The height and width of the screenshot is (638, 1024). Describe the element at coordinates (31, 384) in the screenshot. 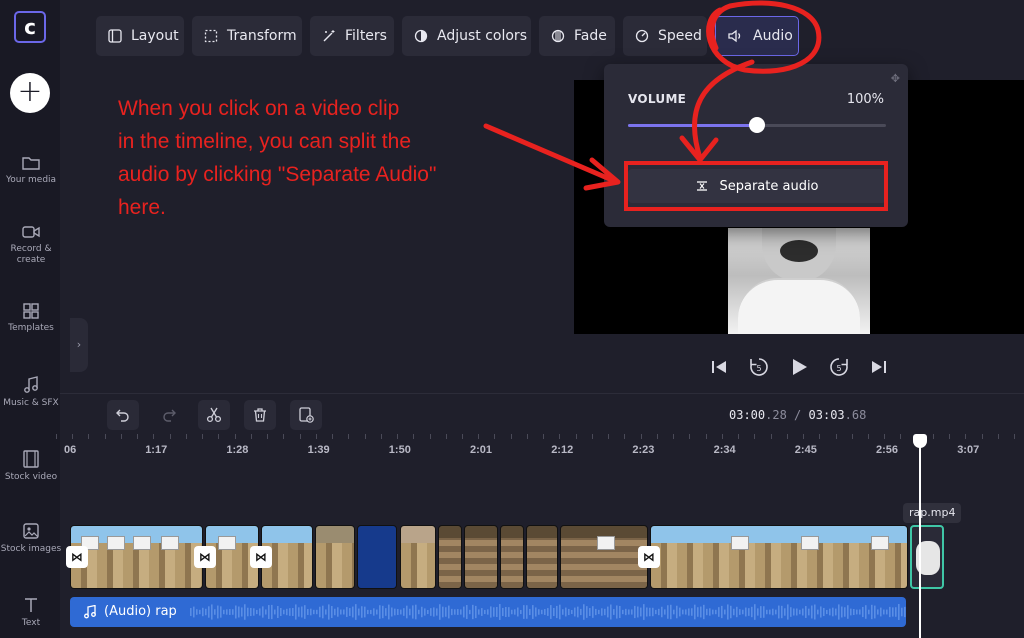

I see `music-icon` at that location.